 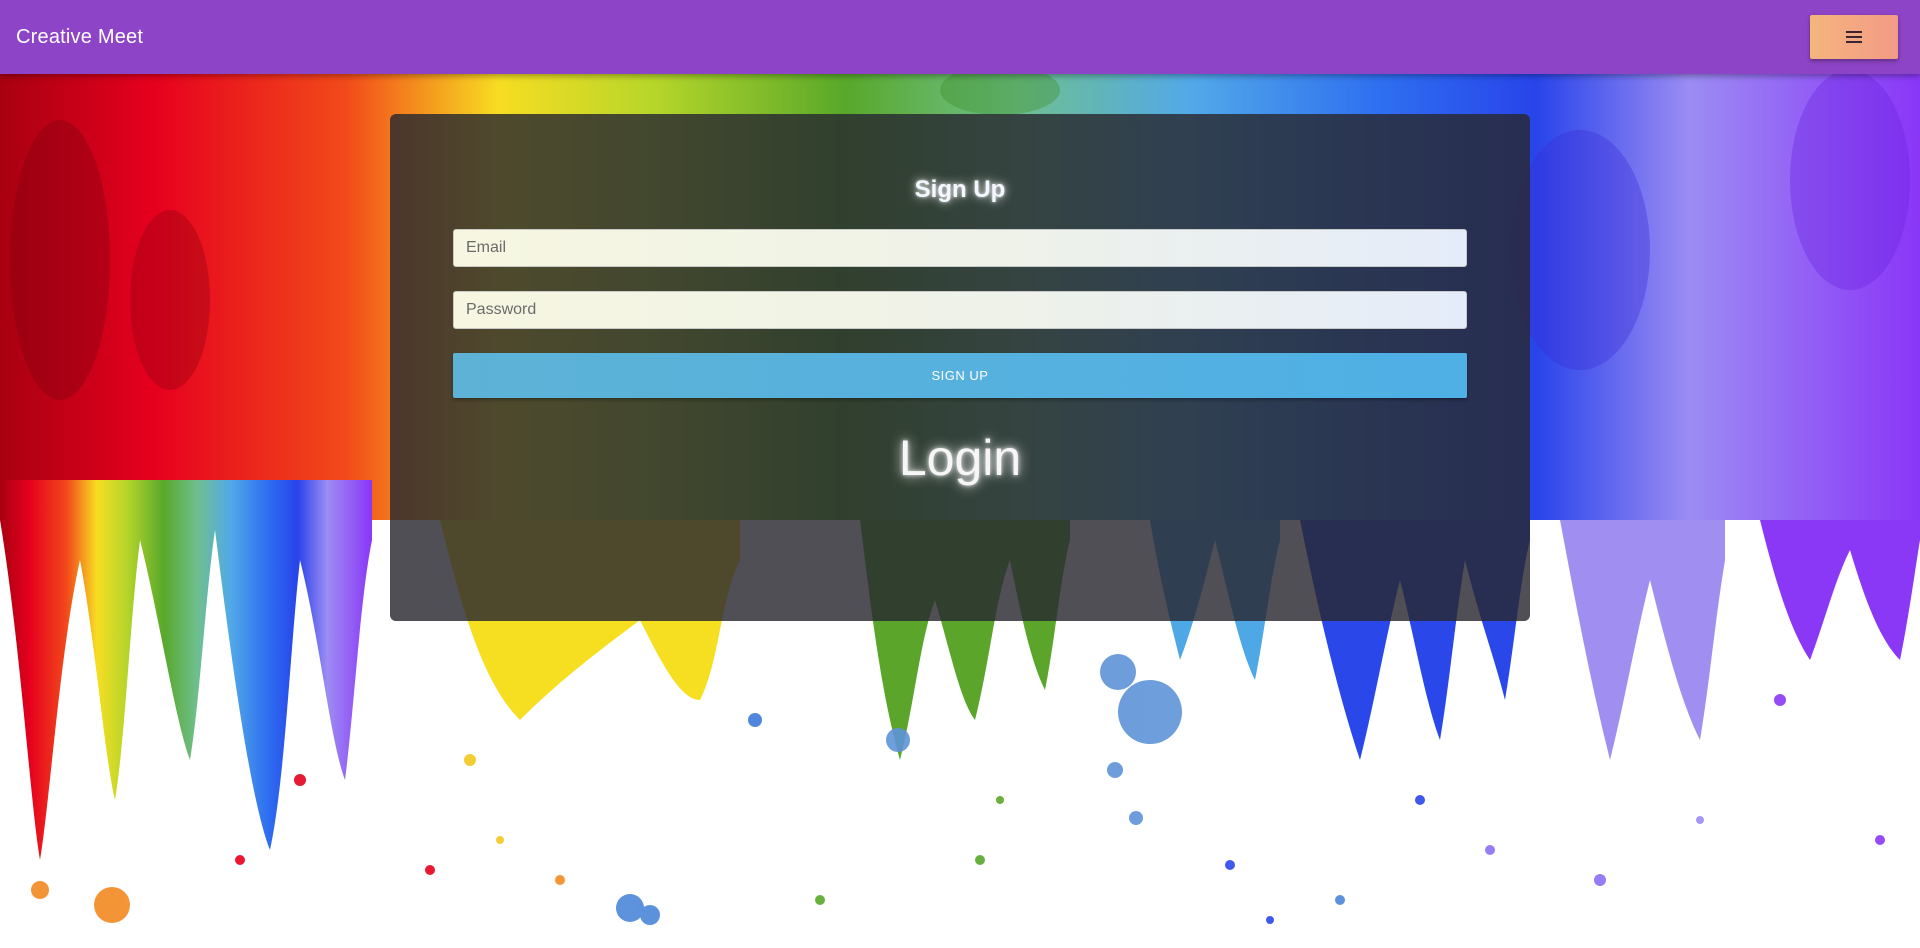 I want to click on email-field, so click(x=960, y=248).